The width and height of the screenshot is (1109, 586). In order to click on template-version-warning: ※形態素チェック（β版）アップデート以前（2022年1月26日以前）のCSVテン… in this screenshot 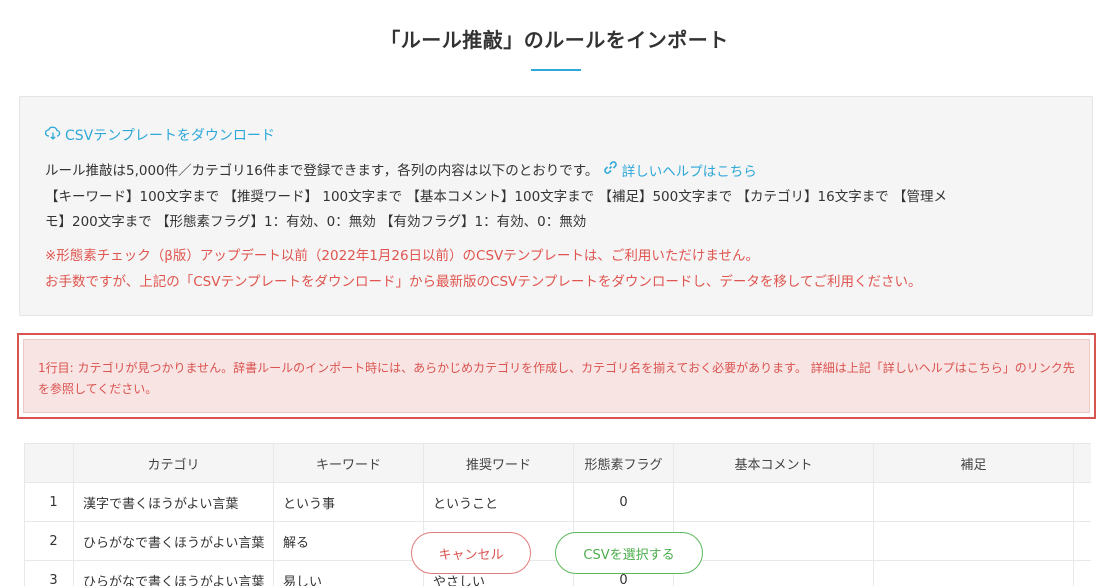, I will do `click(402, 256)`.